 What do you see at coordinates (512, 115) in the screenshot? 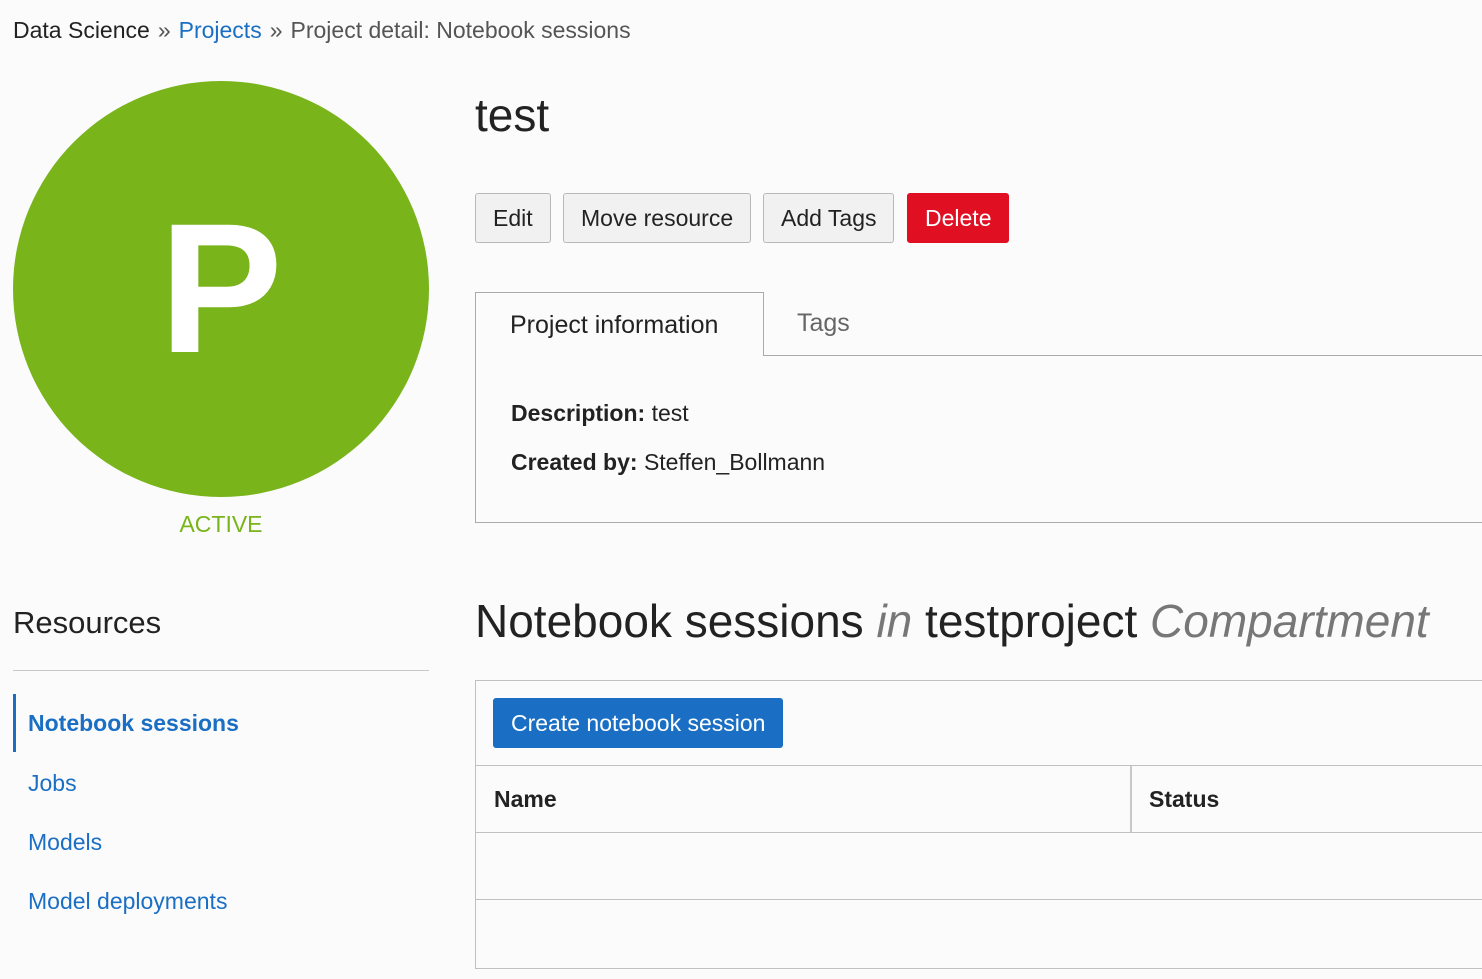
I see `page-title: test` at bounding box center [512, 115].